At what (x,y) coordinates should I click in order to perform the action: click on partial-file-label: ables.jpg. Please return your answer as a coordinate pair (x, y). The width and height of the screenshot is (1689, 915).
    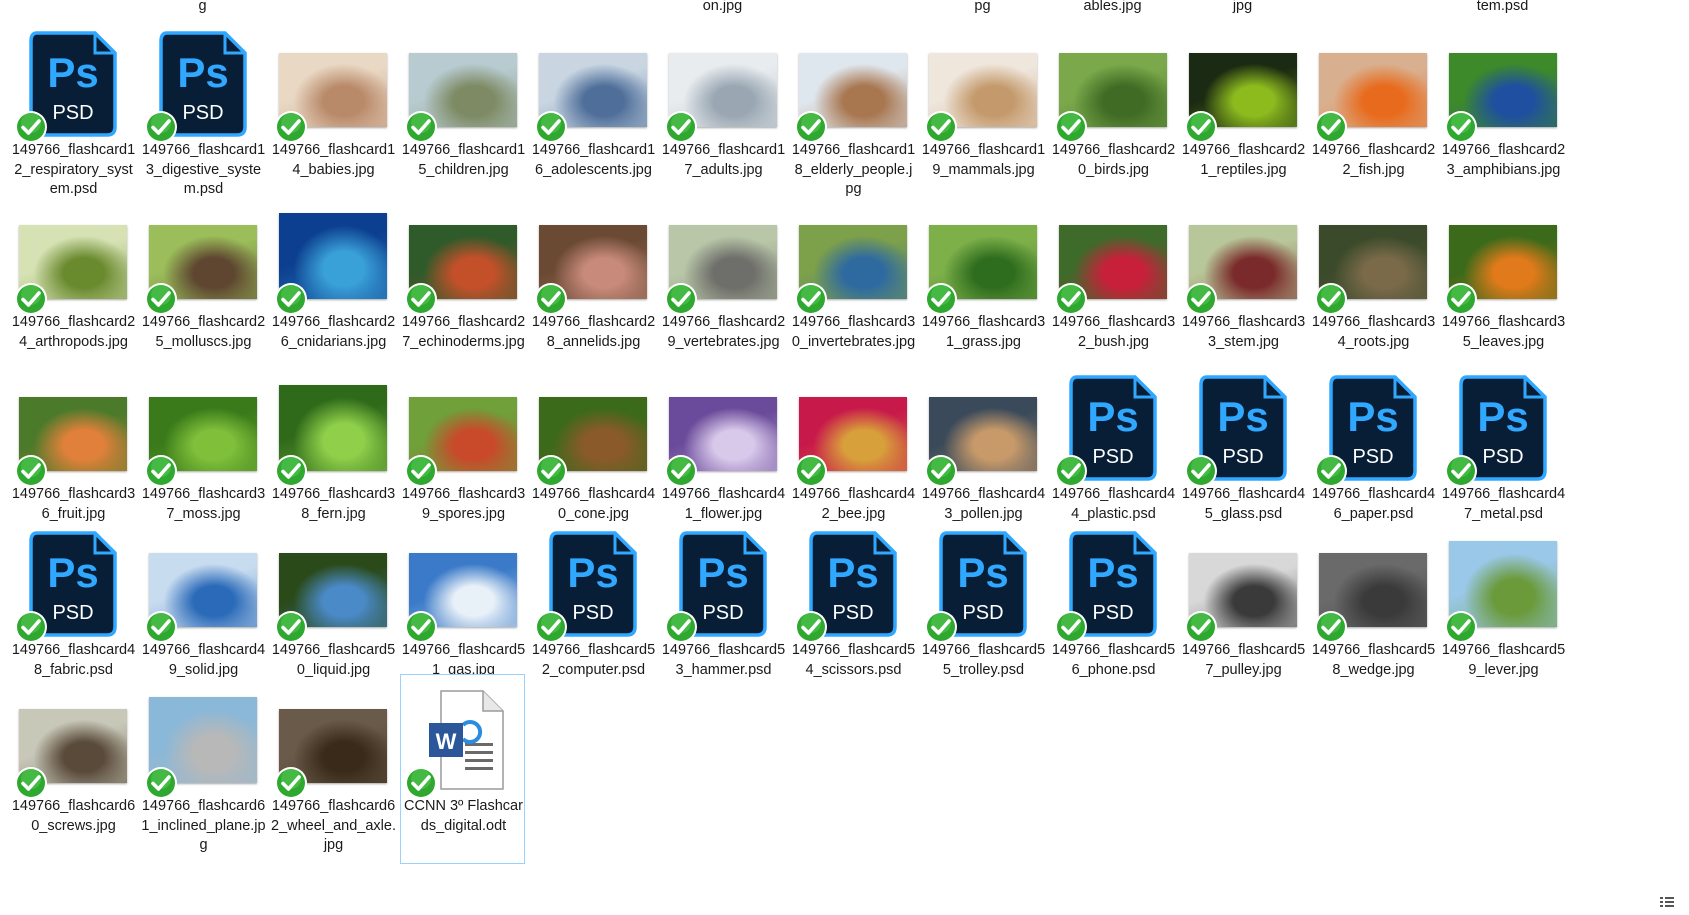
    Looking at the image, I should click on (1112, 7).